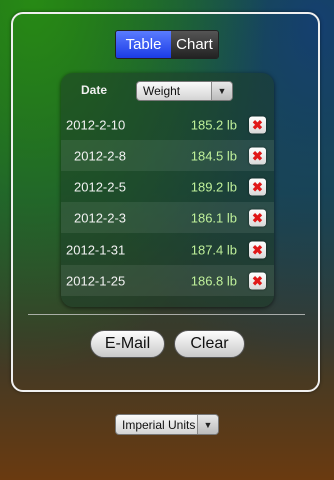  What do you see at coordinates (159, 424) in the screenshot?
I see `units-select-value: Imperial Units` at bounding box center [159, 424].